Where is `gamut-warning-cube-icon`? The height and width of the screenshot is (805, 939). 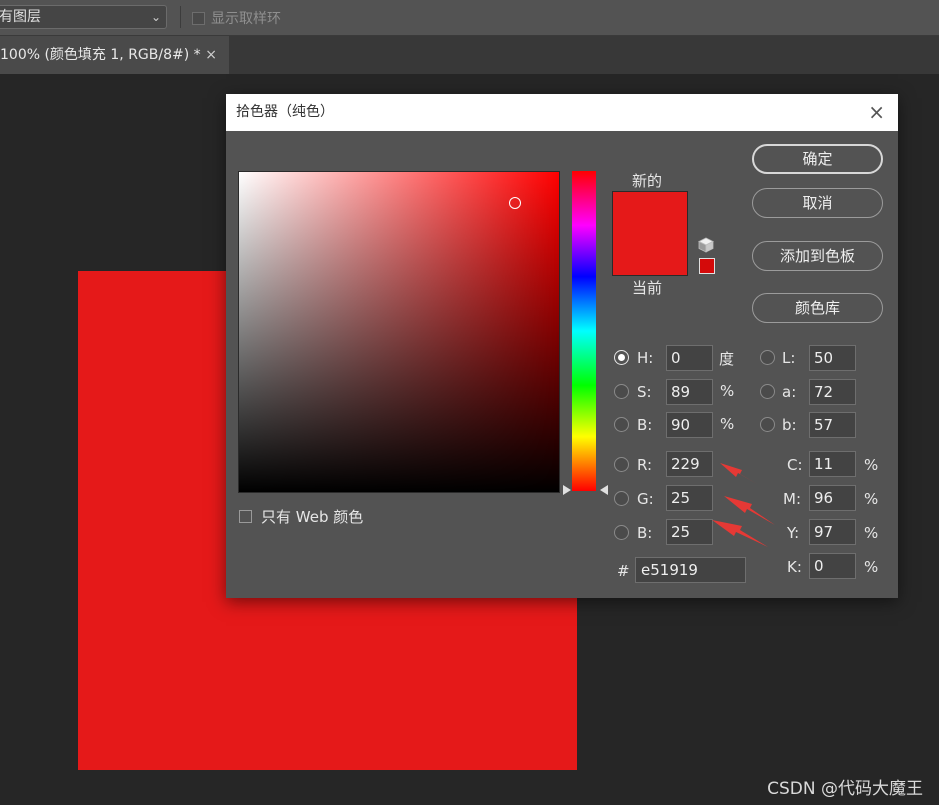 gamut-warning-cube-icon is located at coordinates (706, 245).